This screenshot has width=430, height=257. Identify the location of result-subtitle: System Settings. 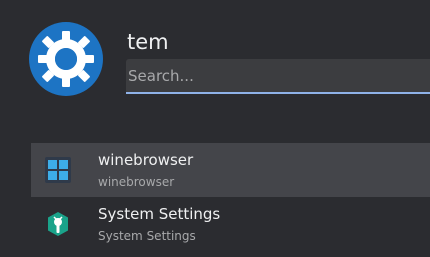
(147, 236).